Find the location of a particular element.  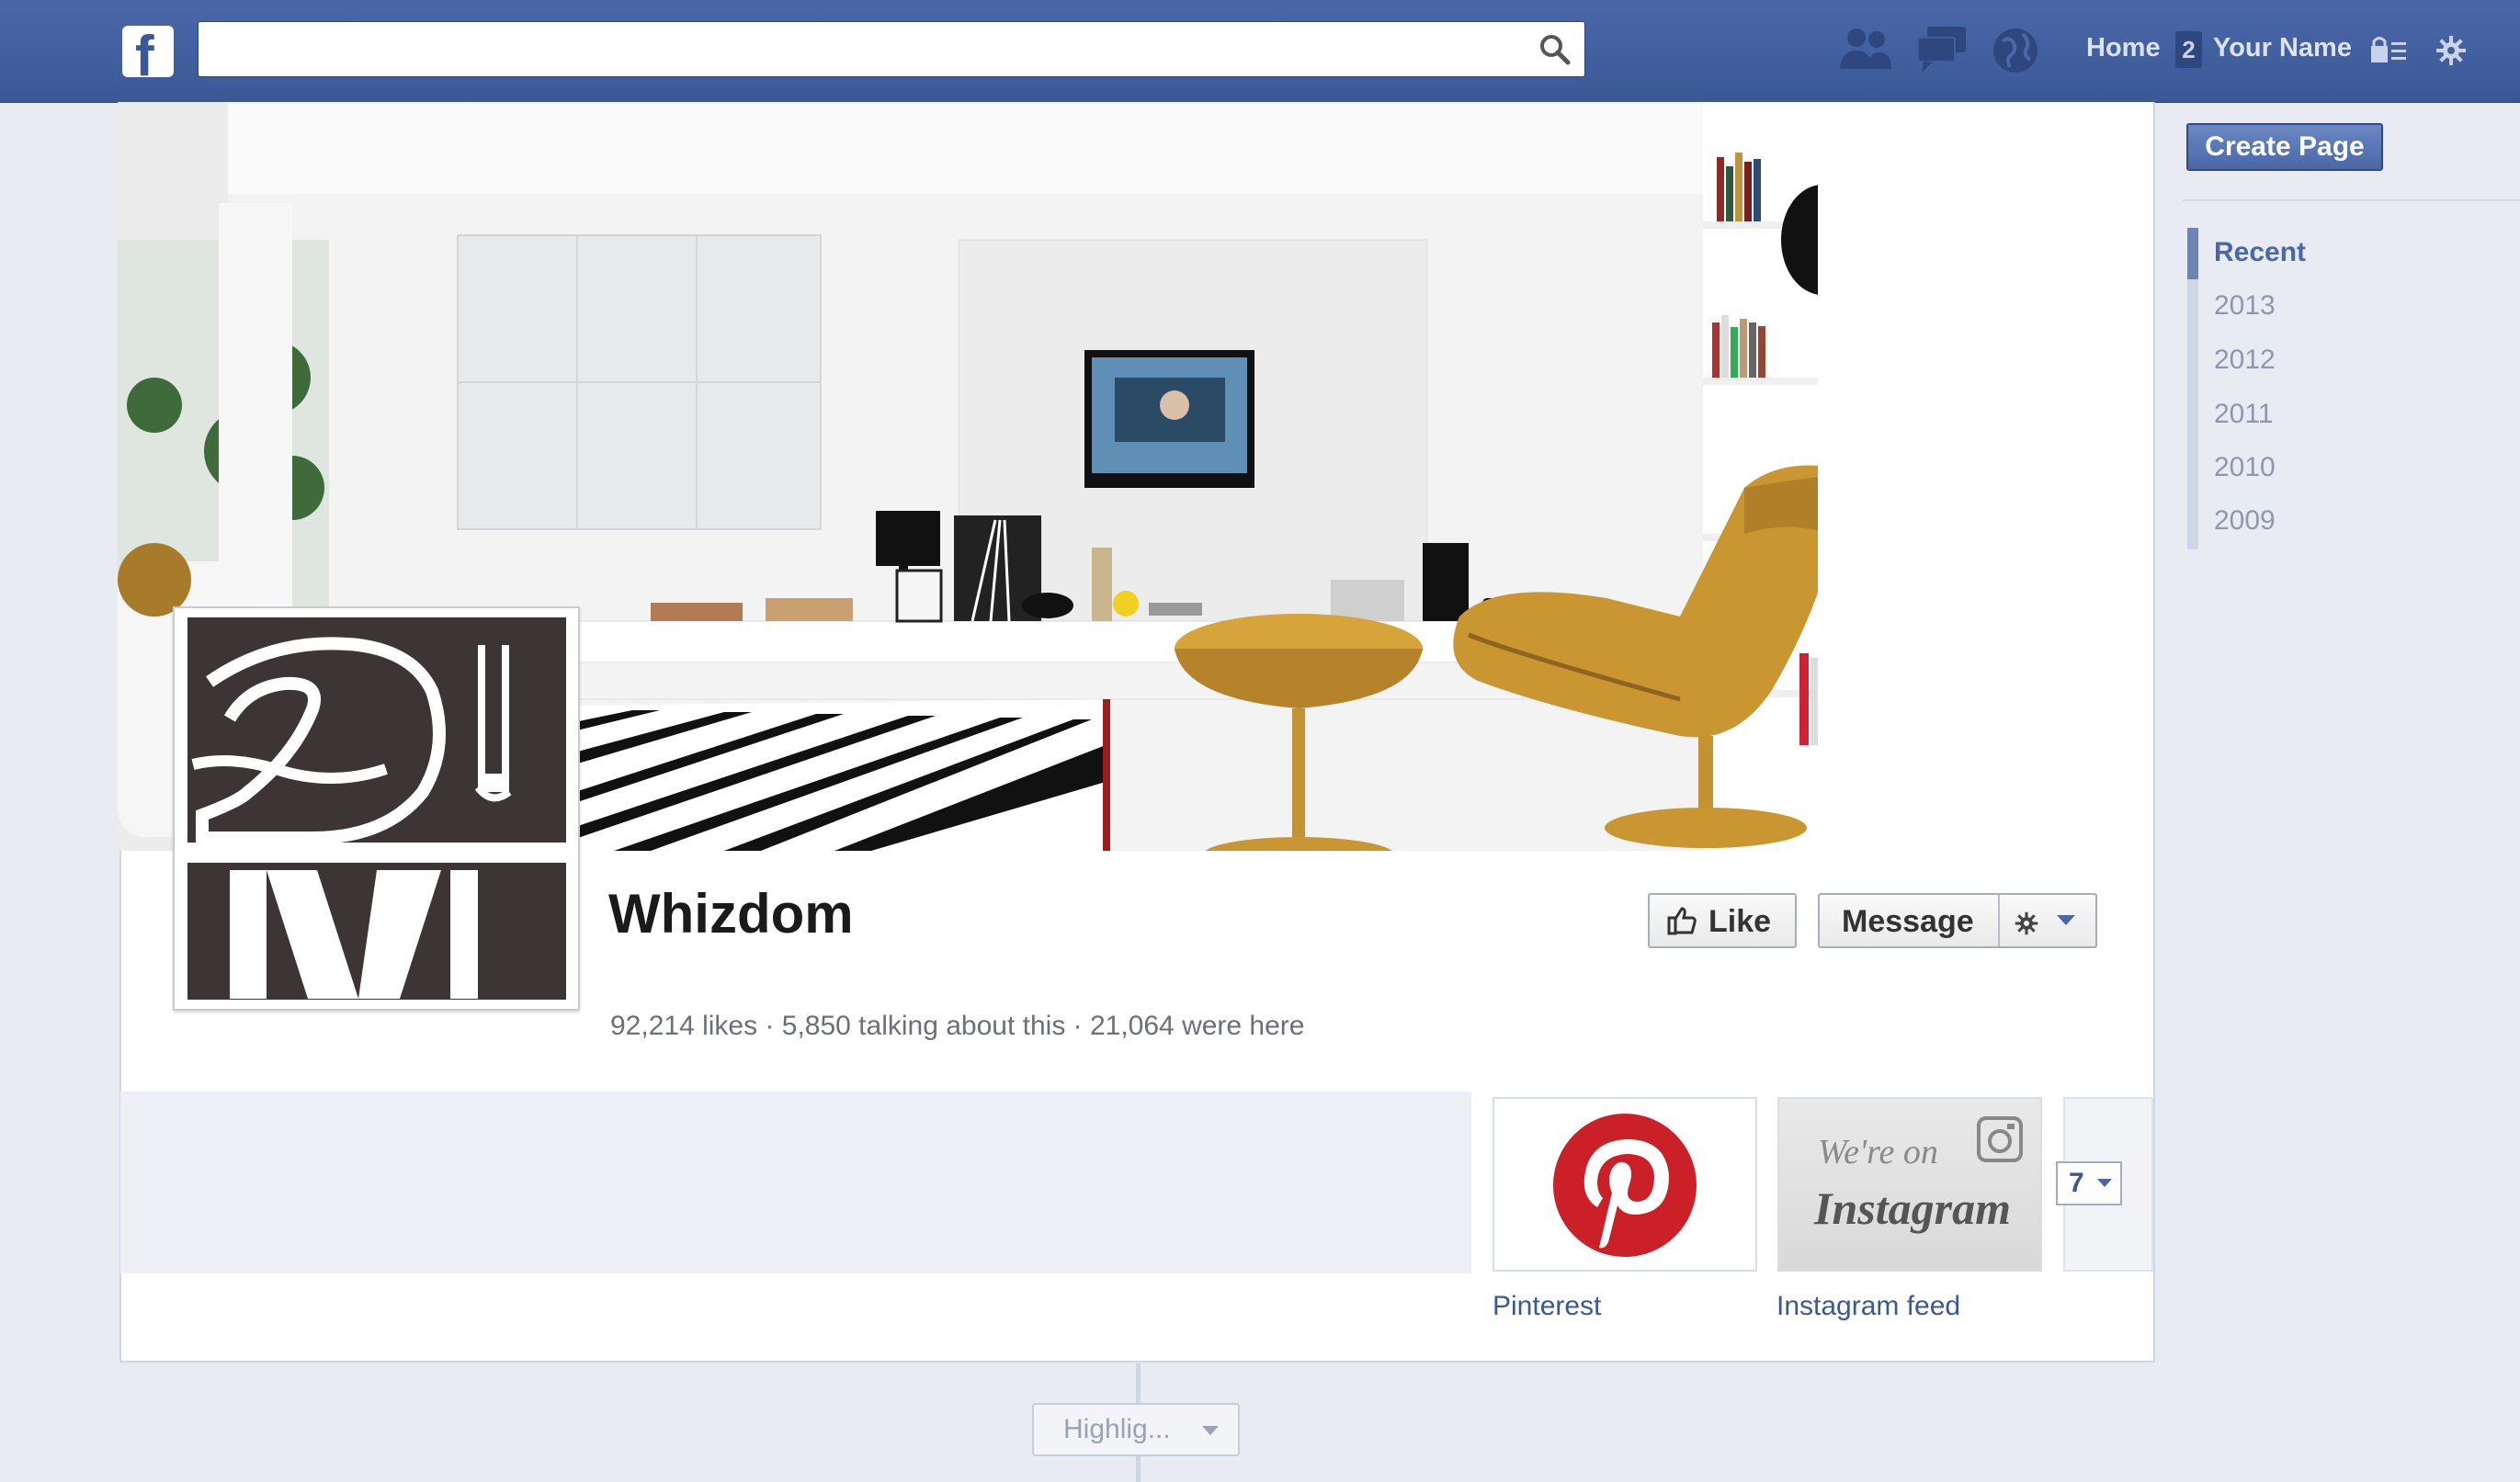

message-button: Message is located at coordinates (1908, 922).